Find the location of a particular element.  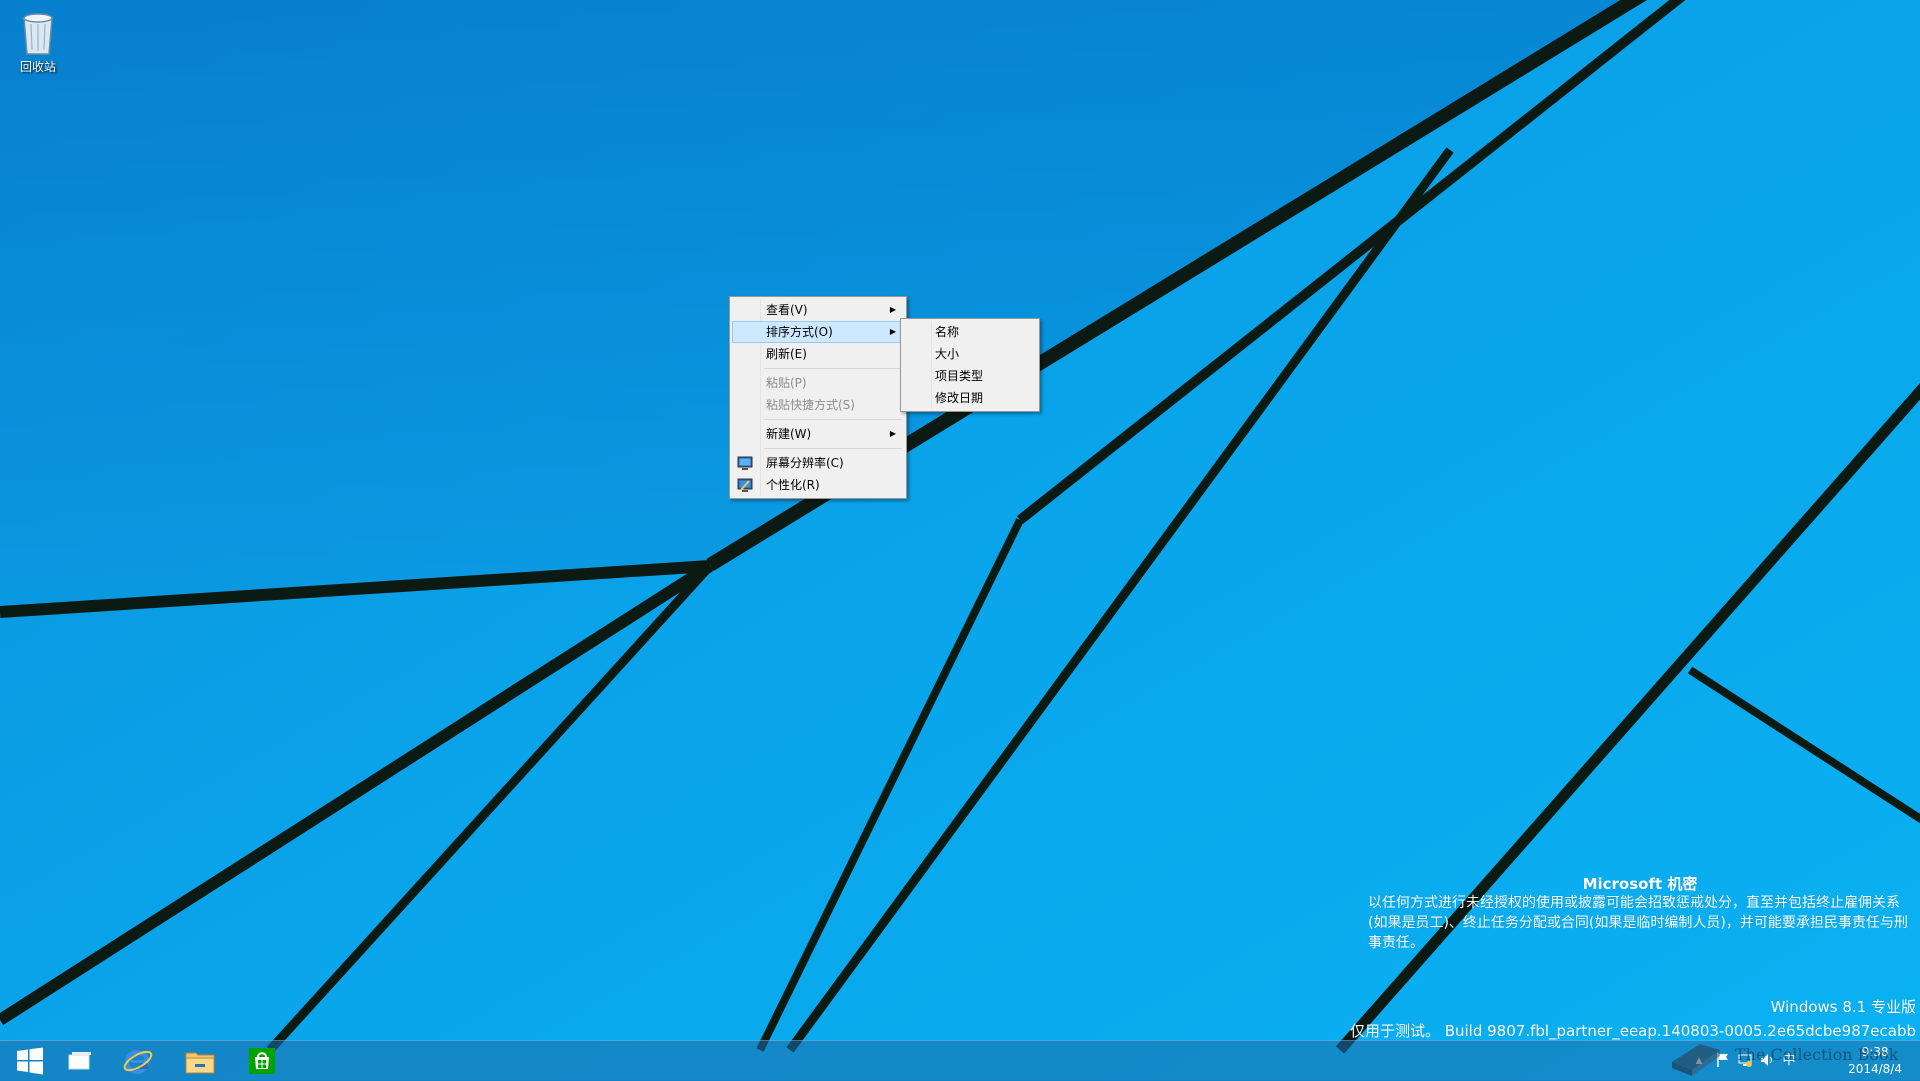

menu-item-label: 查看(V) is located at coordinates (787, 310).